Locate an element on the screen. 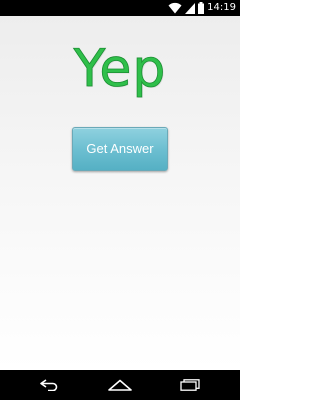 This screenshot has height=400, width=320. status-bar: 14:19 is located at coordinates (120, 8).